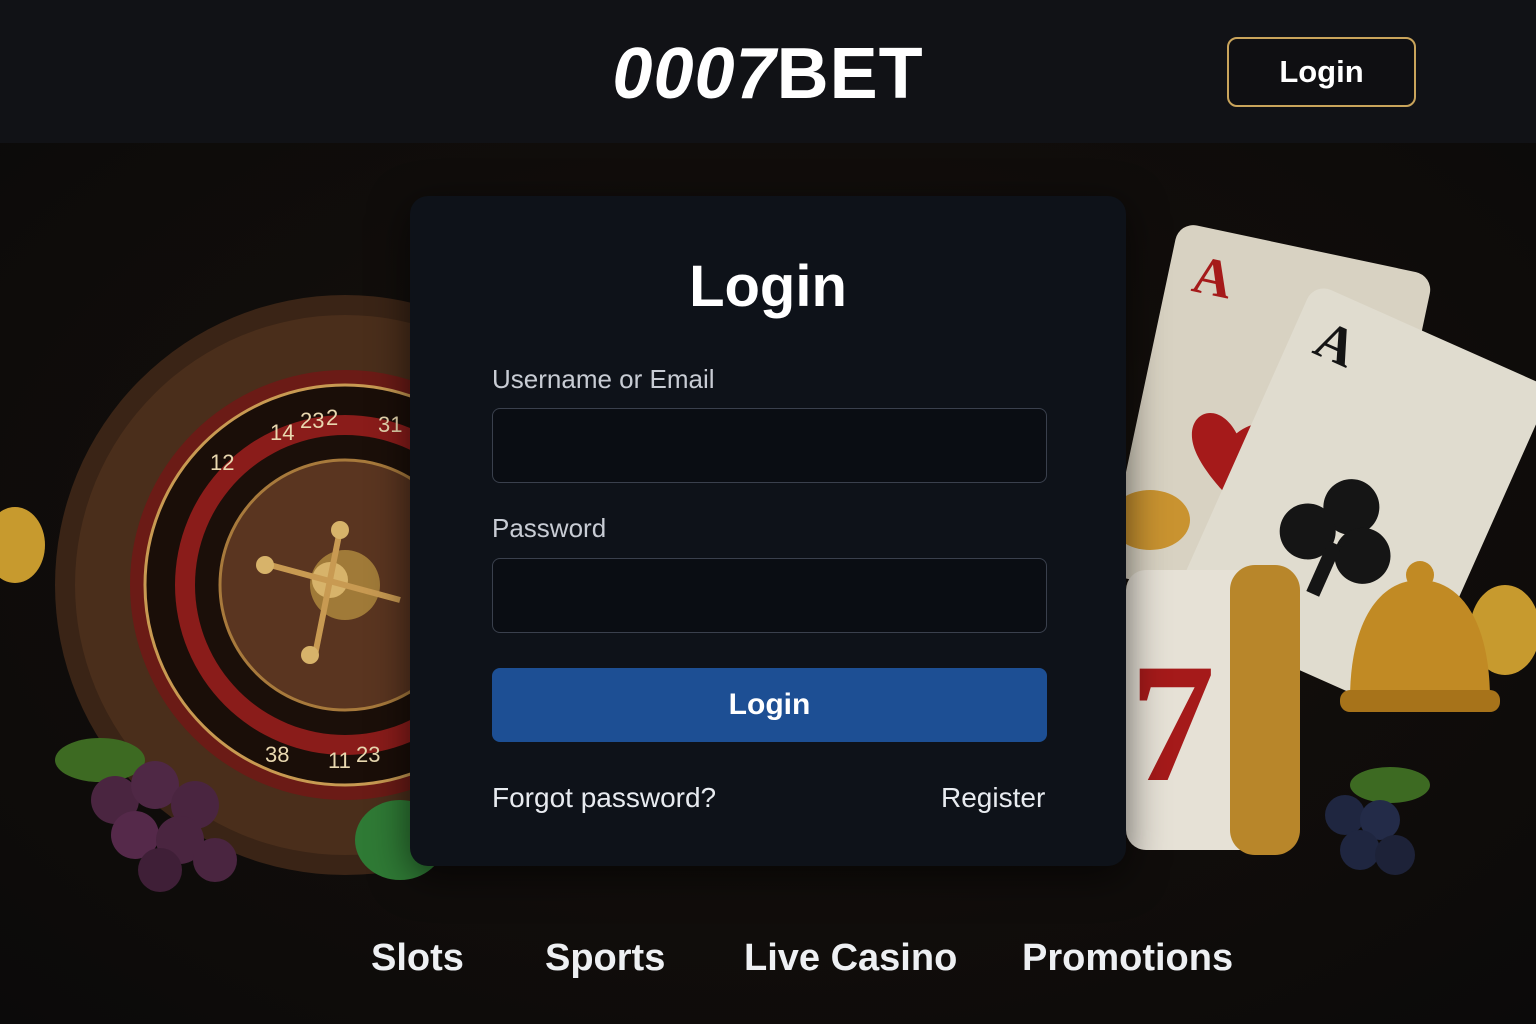 The height and width of the screenshot is (1024, 1536). I want to click on svg-text: 31, so click(390, 424).